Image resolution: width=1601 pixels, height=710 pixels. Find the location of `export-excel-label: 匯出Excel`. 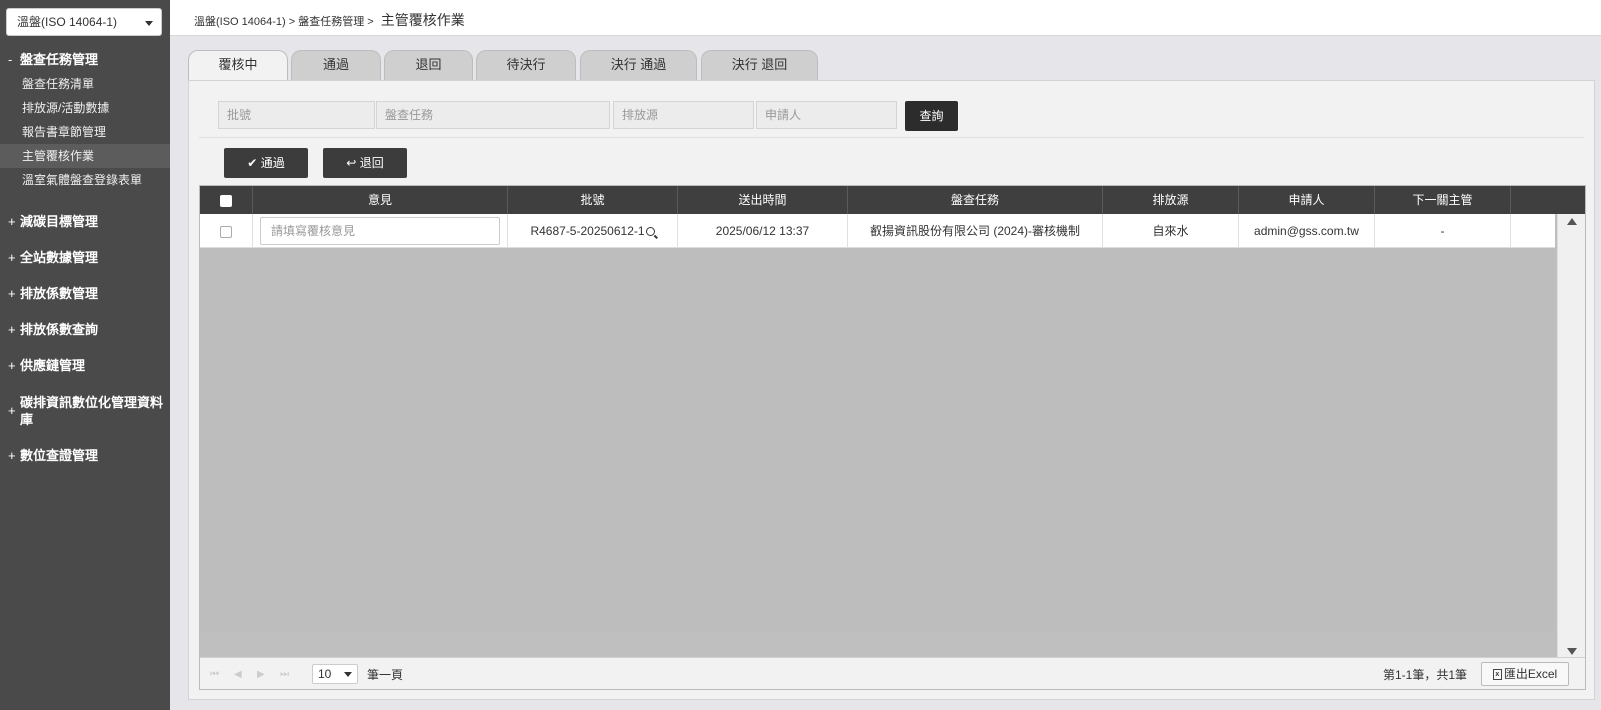

export-excel-label: 匯出Excel is located at coordinates (1530, 674).